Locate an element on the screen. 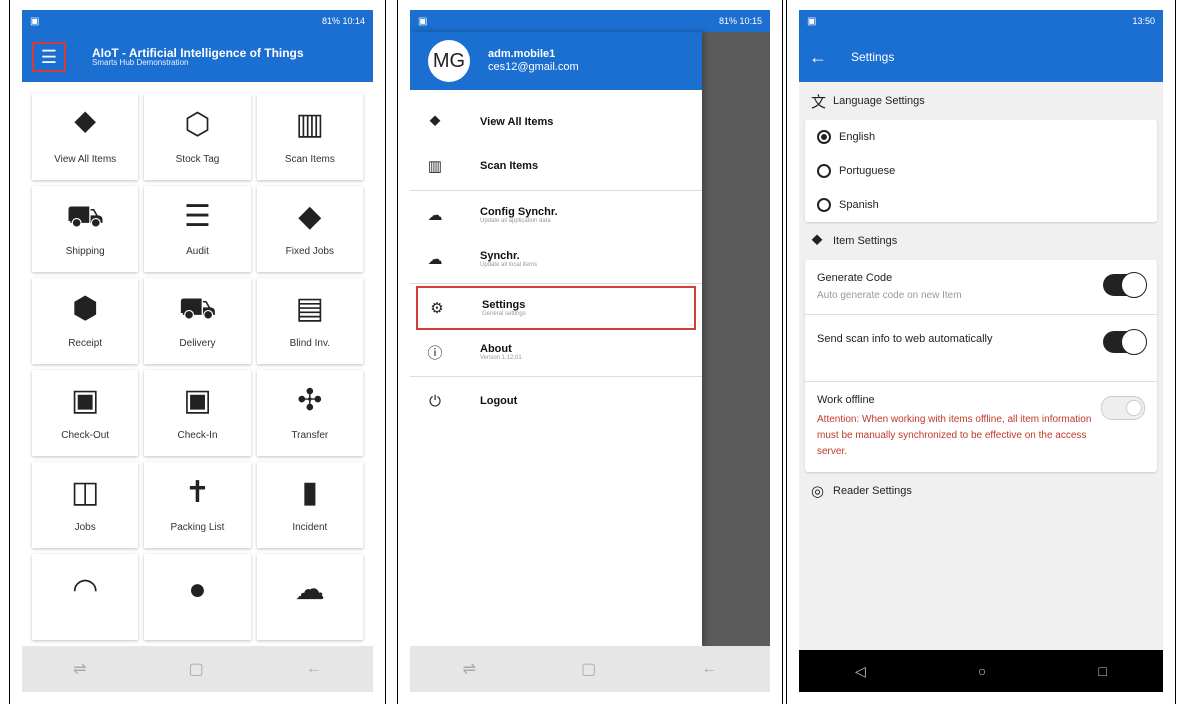 Image resolution: width=1183 pixels, height=704 pixels. rss-icon: ◠ is located at coordinates (85, 589).